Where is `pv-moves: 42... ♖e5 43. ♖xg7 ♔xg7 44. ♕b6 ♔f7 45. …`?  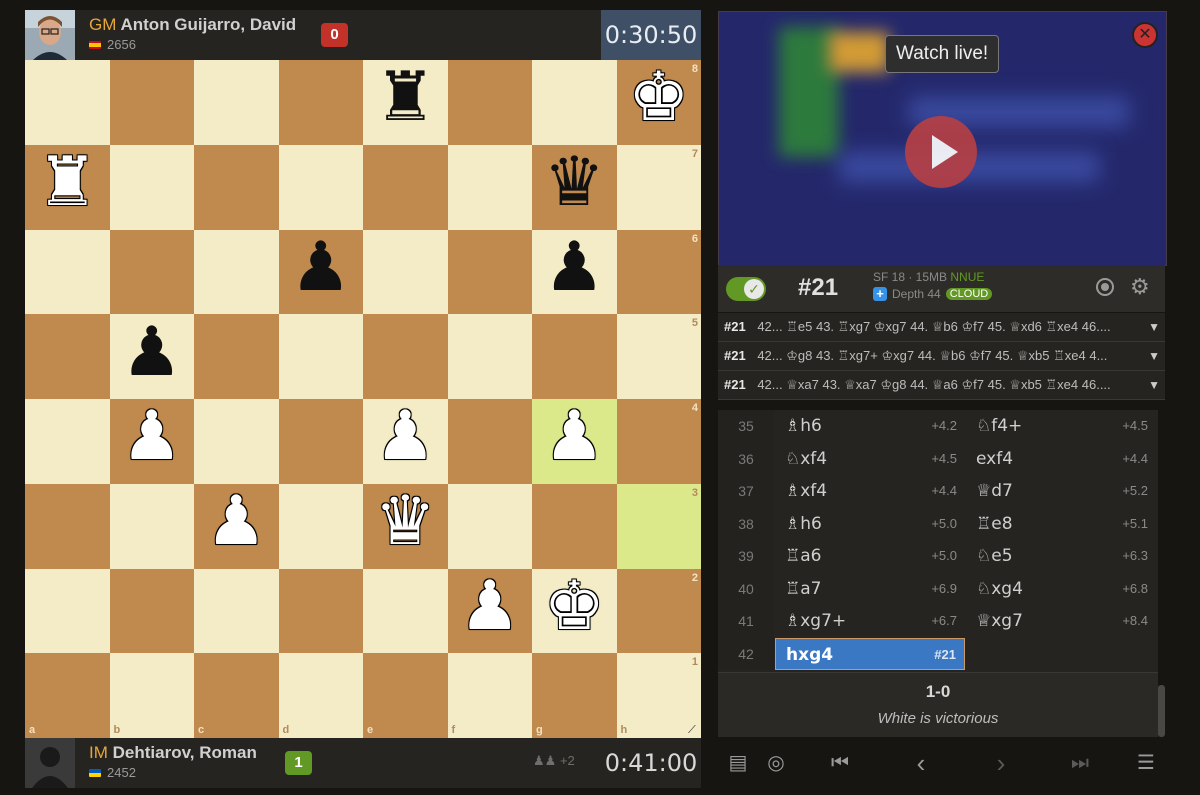
pv-moves: 42... ♖e5 43. ♖xg7 ♔xg7 44. ♕b6 ♔f7 45. … is located at coordinates (933, 326).